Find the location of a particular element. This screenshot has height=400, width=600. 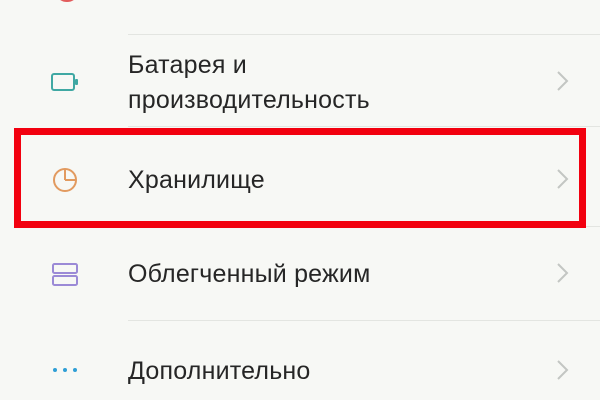

settings-item-label: Облегченный режим is located at coordinates (249, 274).